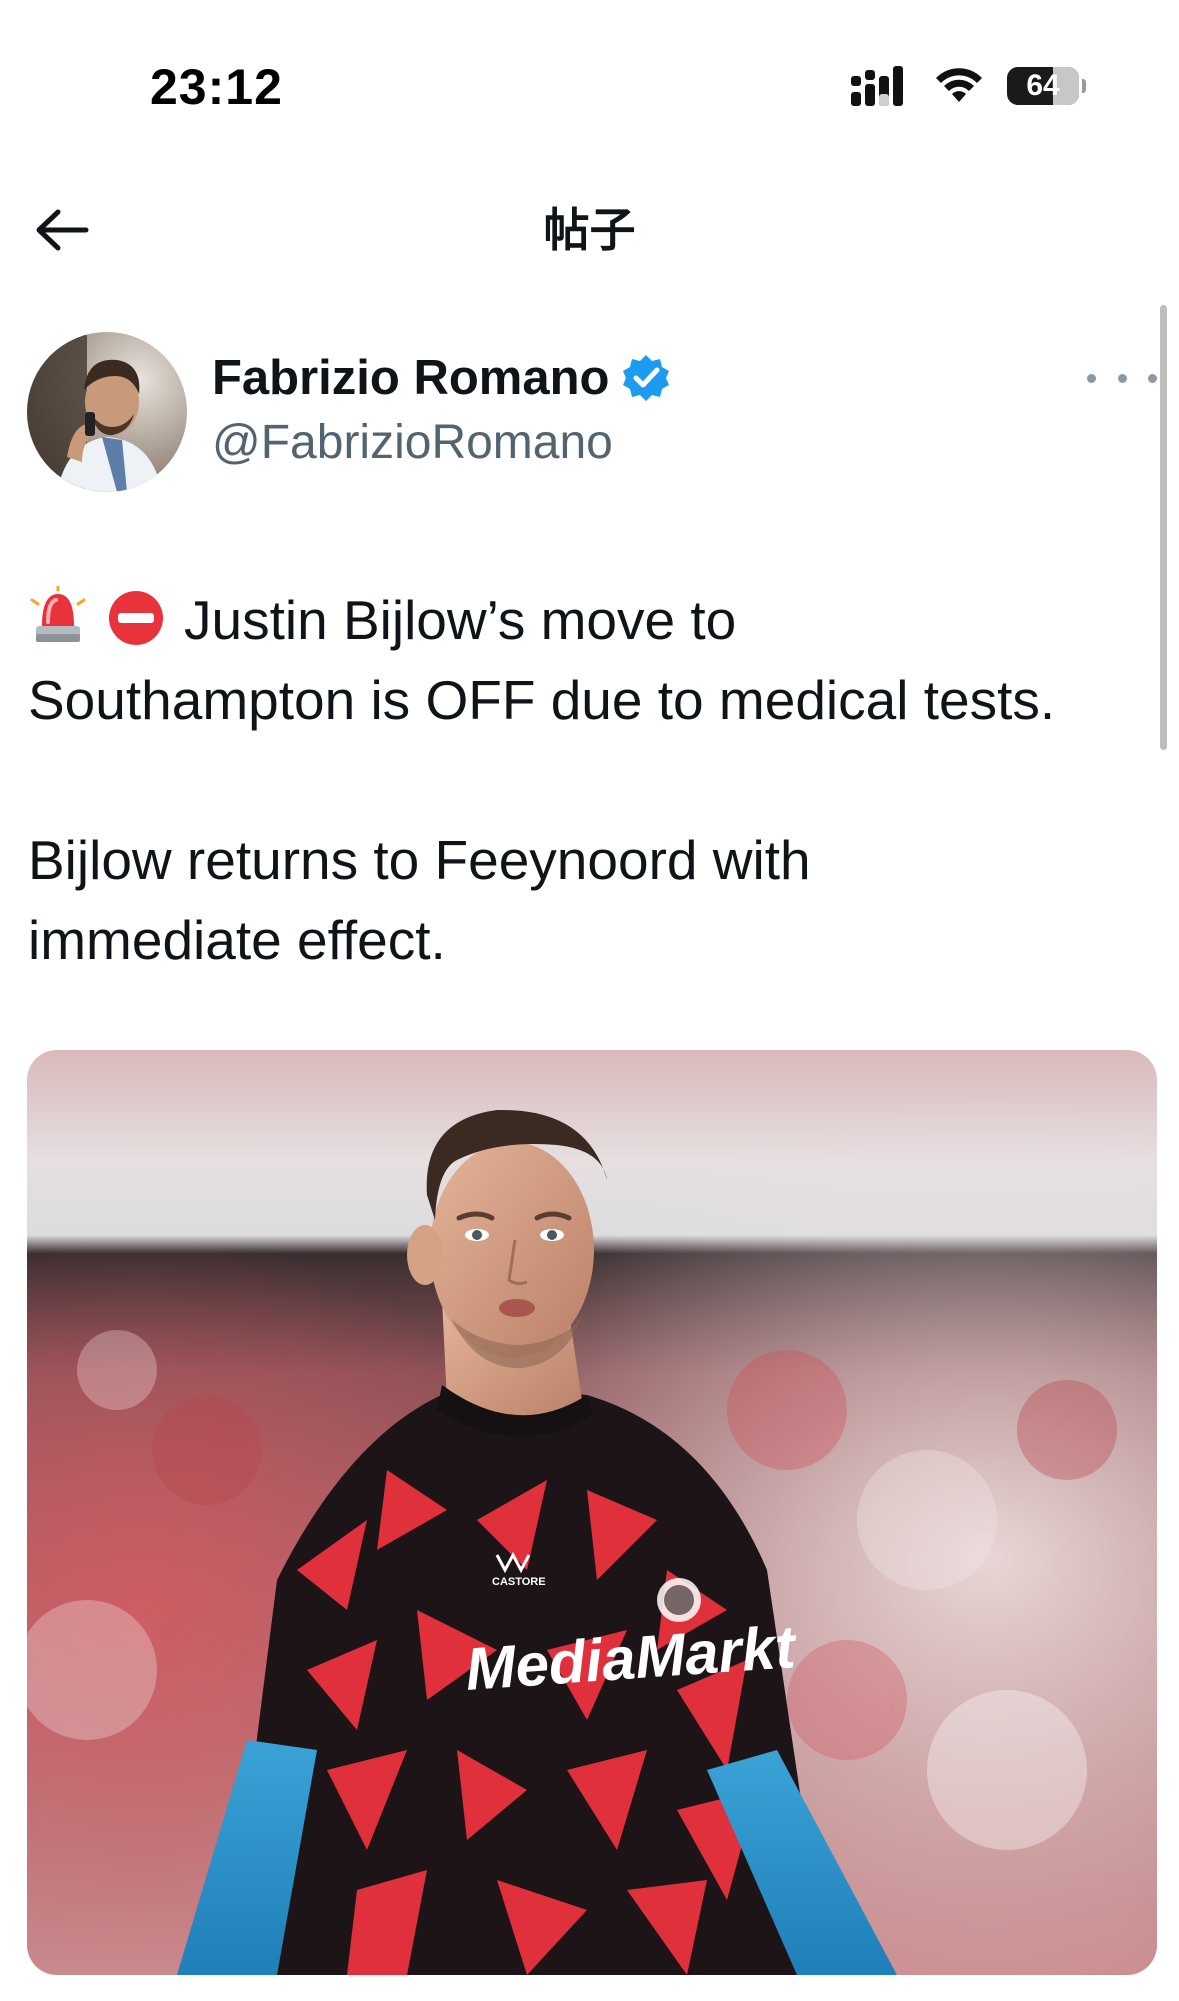  What do you see at coordinates (410, 378) in the screenshot?
I see `author-name: Fabrizio Romano` at bounding box center [410, 378].